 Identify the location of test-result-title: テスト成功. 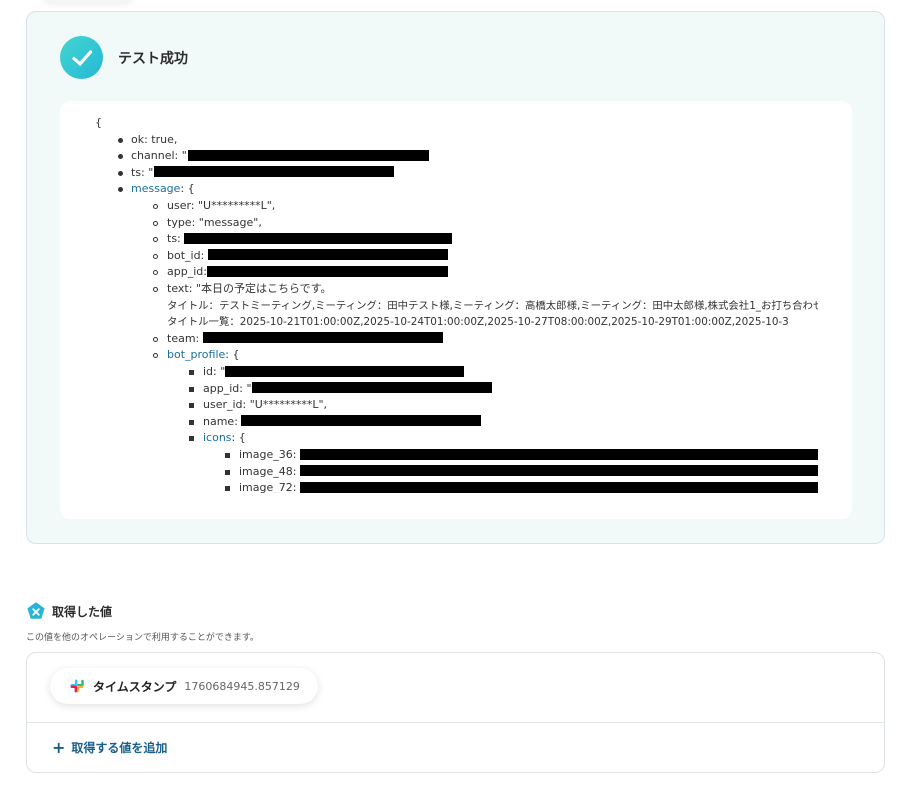
(153, 58).